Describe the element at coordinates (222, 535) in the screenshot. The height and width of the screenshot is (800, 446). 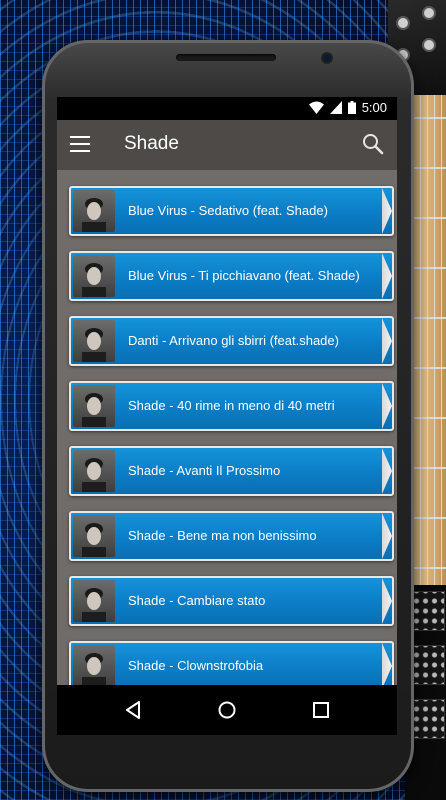
I see `song-title: Shade - Bene ma non benissimo` at that location.